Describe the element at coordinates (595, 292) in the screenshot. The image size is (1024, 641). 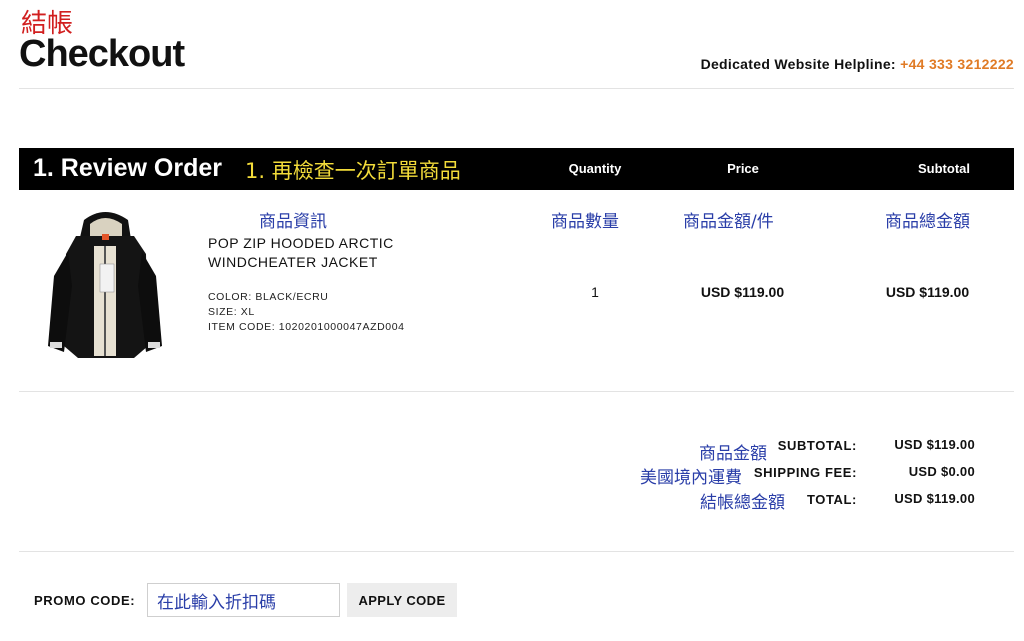
I see `item-quantity: 1` at that location.